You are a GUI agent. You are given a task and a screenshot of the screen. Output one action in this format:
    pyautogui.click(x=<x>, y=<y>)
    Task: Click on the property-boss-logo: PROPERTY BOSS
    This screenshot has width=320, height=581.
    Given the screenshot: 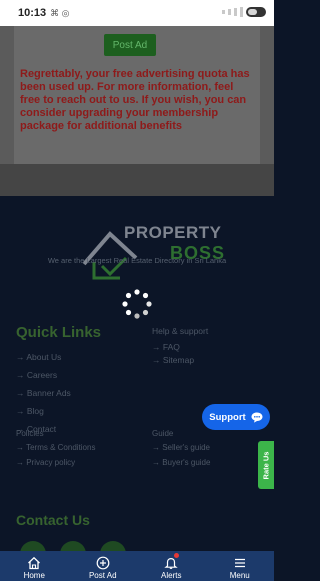 What is the action you would take?
    pyautogui.click(x=152, y=250)
    